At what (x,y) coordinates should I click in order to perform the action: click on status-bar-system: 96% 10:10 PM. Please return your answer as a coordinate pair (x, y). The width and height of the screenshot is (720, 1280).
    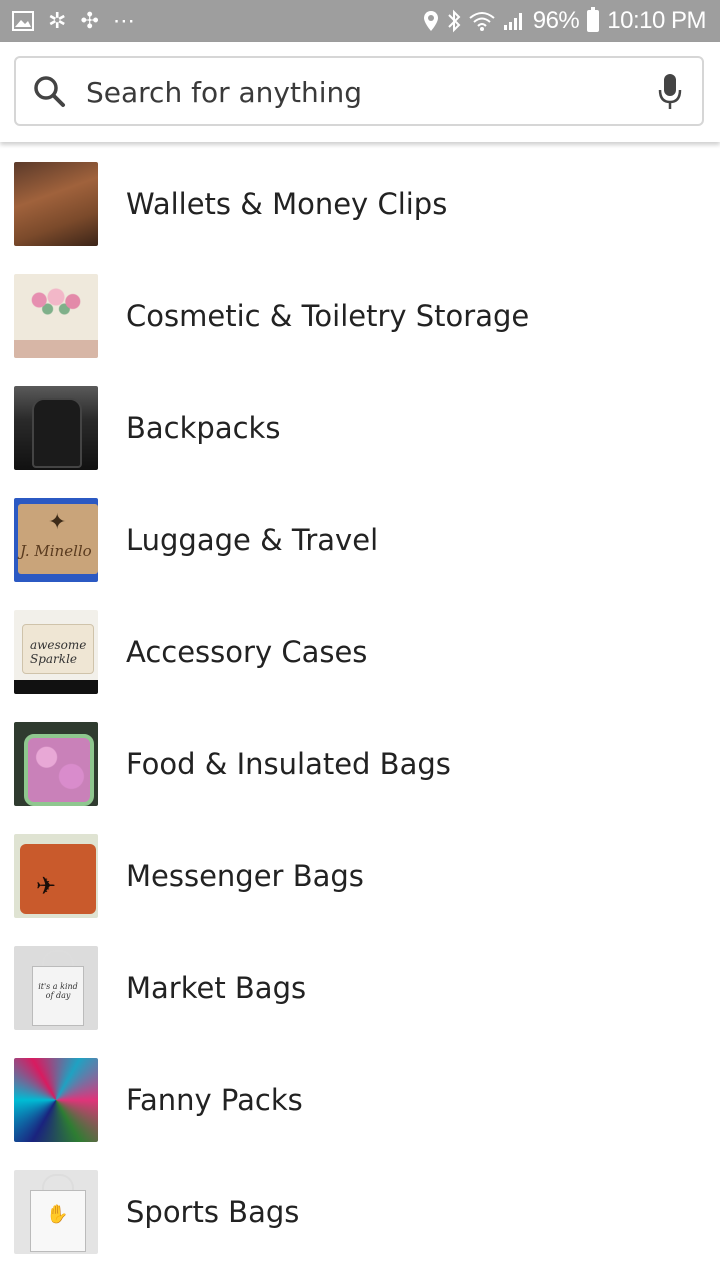
    Looking at the image, I should click on (564, 21).